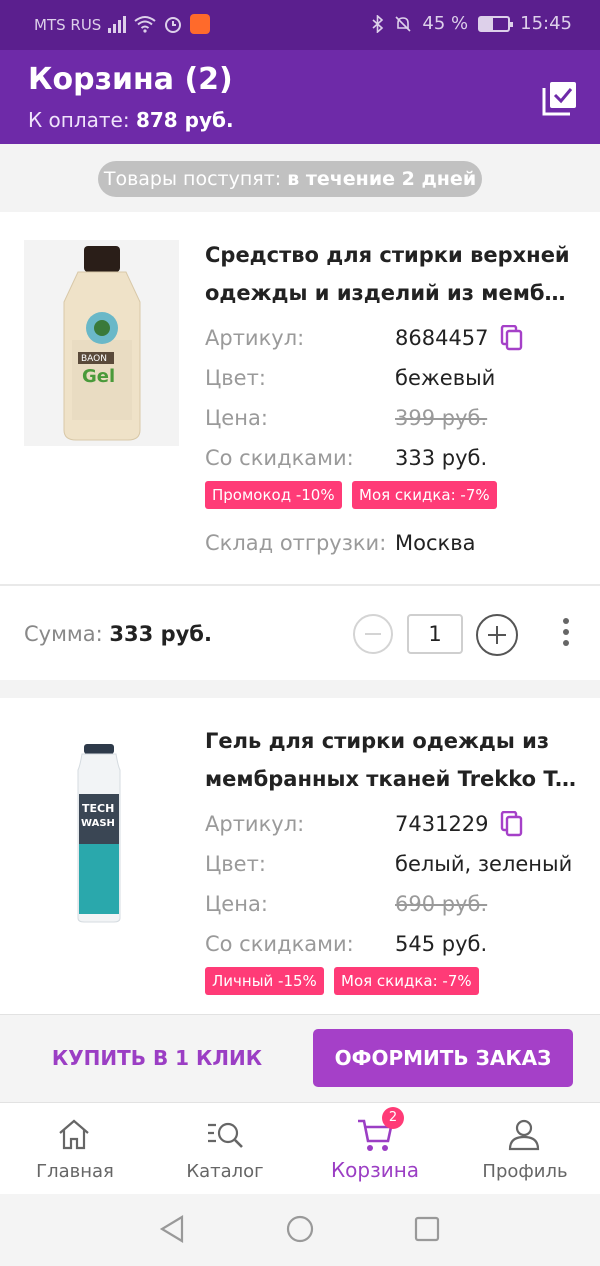 The width and height of the screenshot is (600, 1266). What do you see at coordinates (375, 1170) in the screenshot?
I see `nav-label: Корзина` at bounding box center [375, 1170].